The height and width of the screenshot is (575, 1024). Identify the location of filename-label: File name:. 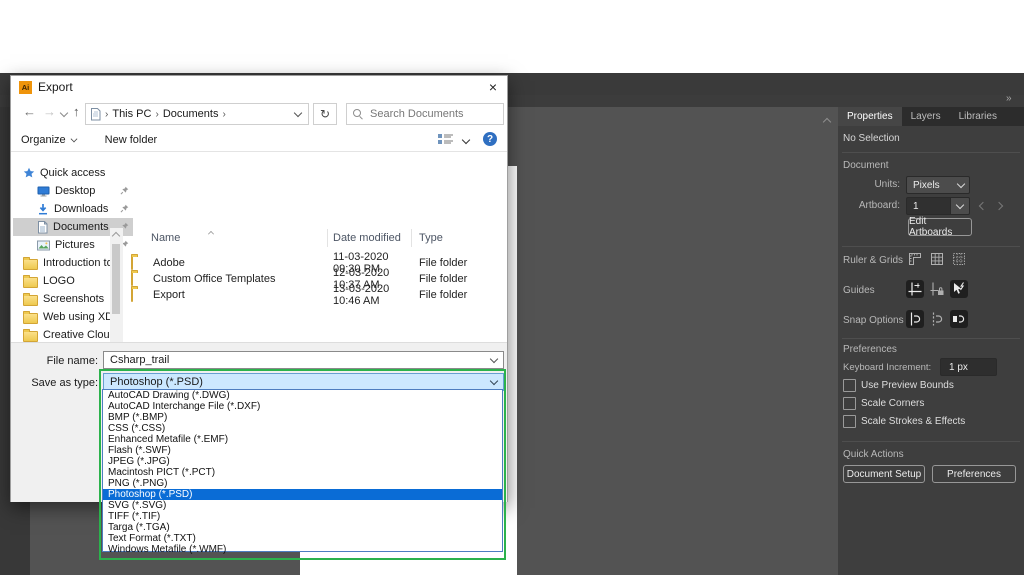
(72, 361).